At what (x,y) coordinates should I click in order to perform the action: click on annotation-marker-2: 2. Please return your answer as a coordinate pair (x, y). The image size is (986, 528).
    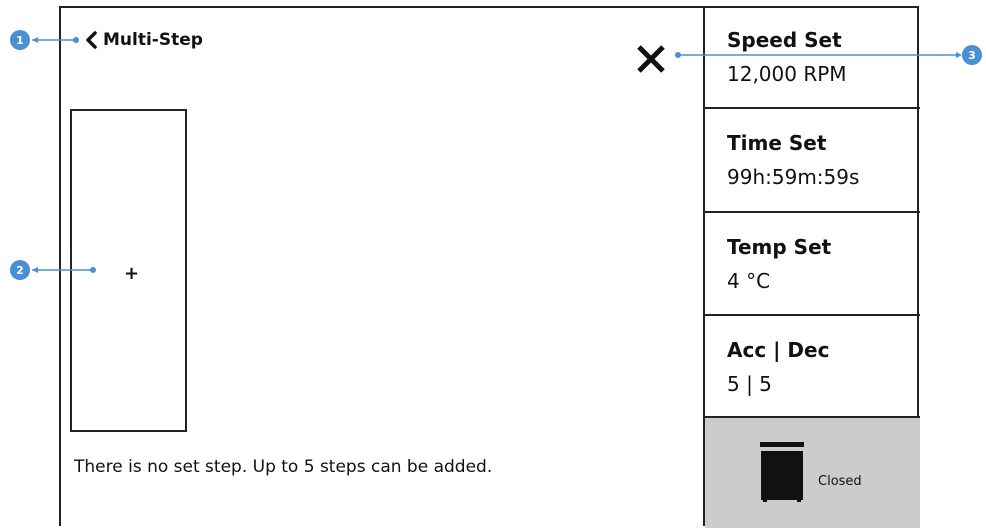
    Looking at the image, I should click on (20, 270).